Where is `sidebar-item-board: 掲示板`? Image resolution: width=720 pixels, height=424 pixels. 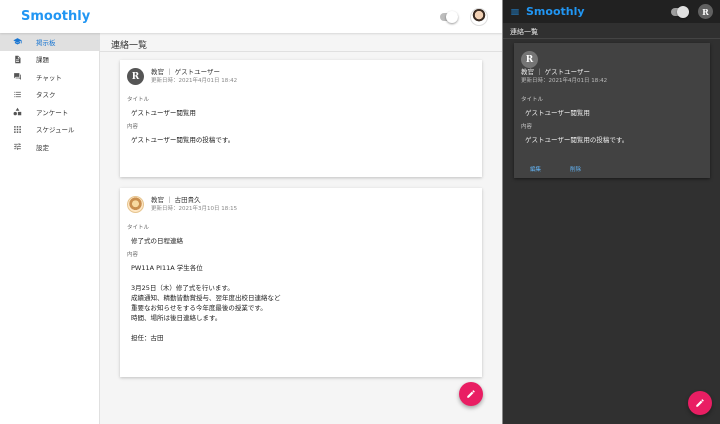 sidebar-item-board: 掲示板 is located at coordinates (49, 42).